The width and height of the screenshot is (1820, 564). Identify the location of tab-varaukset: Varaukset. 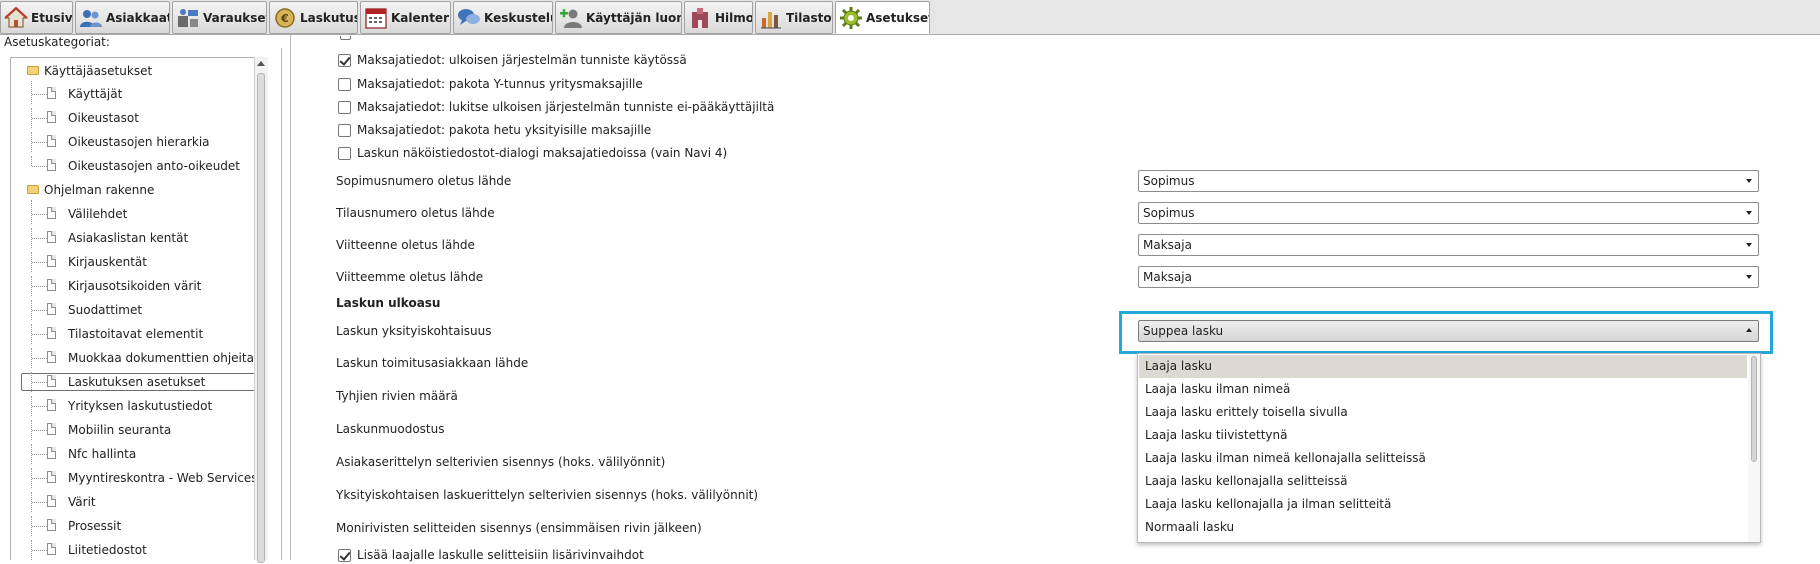
(219, 17).